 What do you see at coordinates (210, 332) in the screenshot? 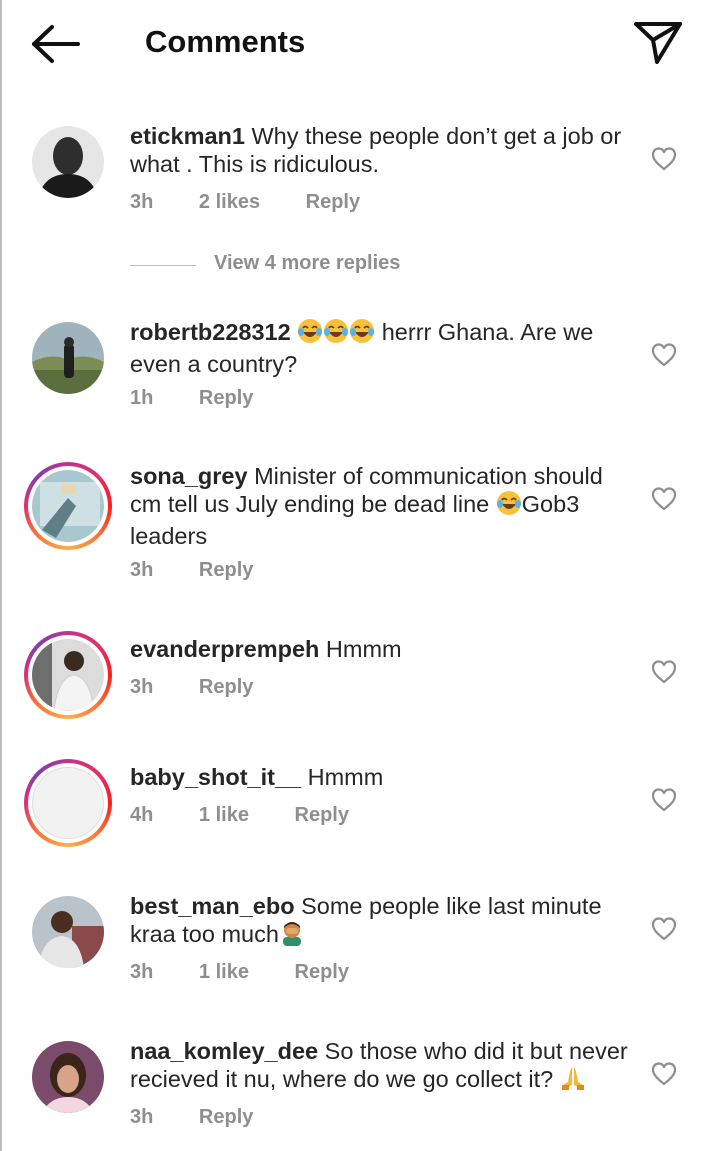
I see `comment-username: robertb228312` at bounding box center [210, 332].